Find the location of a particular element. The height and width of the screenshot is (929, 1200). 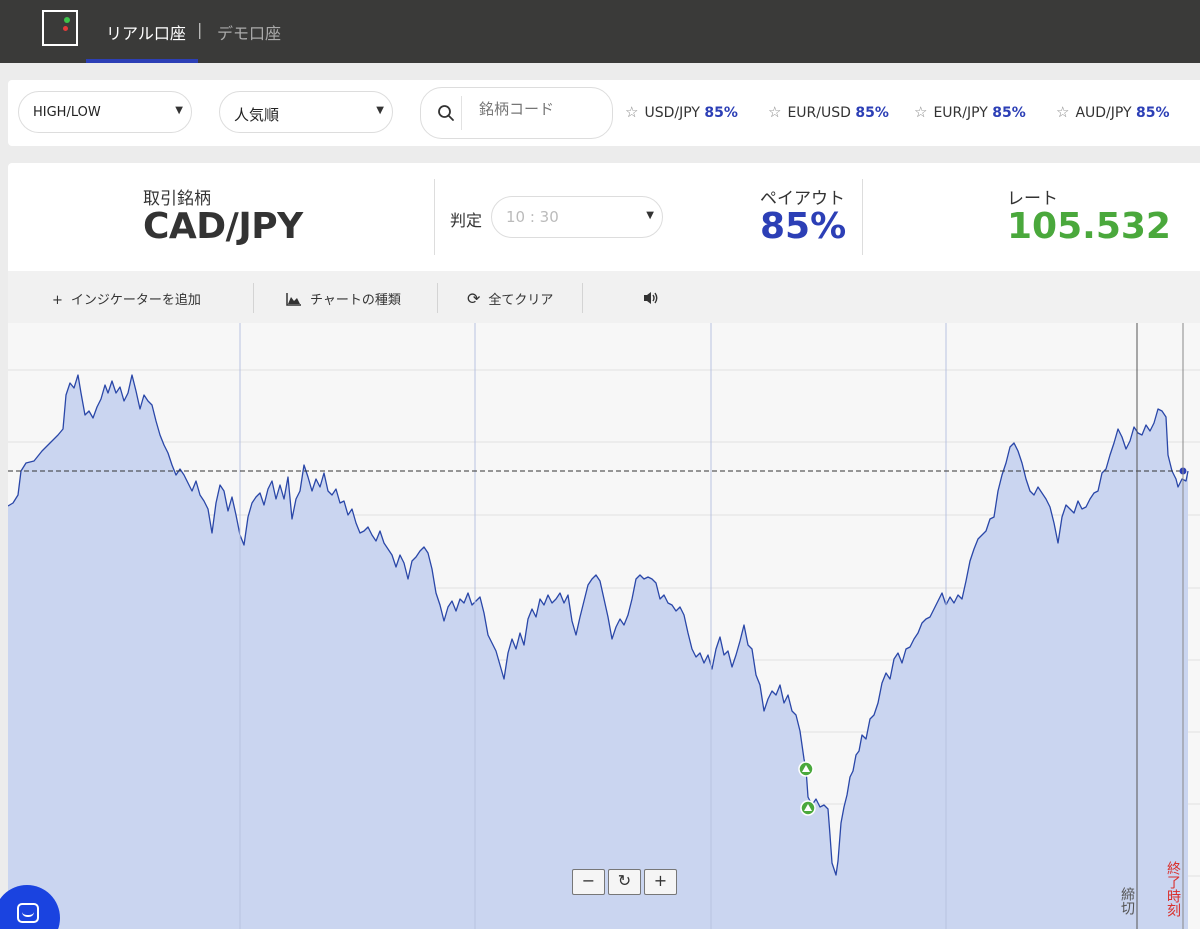

favorite-pair: EUR/USD is located at coordinates (819, 113).